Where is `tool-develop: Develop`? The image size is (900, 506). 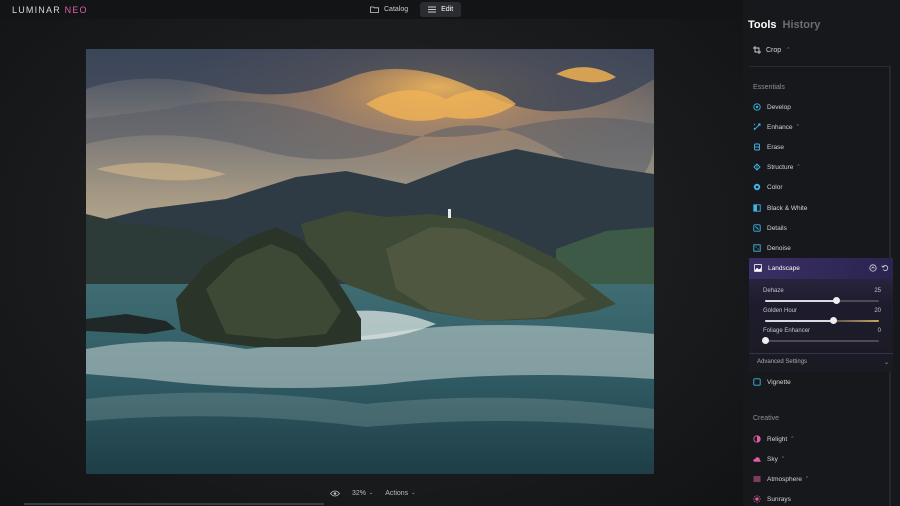
tool-develop: Develop is located at coordinates (772, 107).